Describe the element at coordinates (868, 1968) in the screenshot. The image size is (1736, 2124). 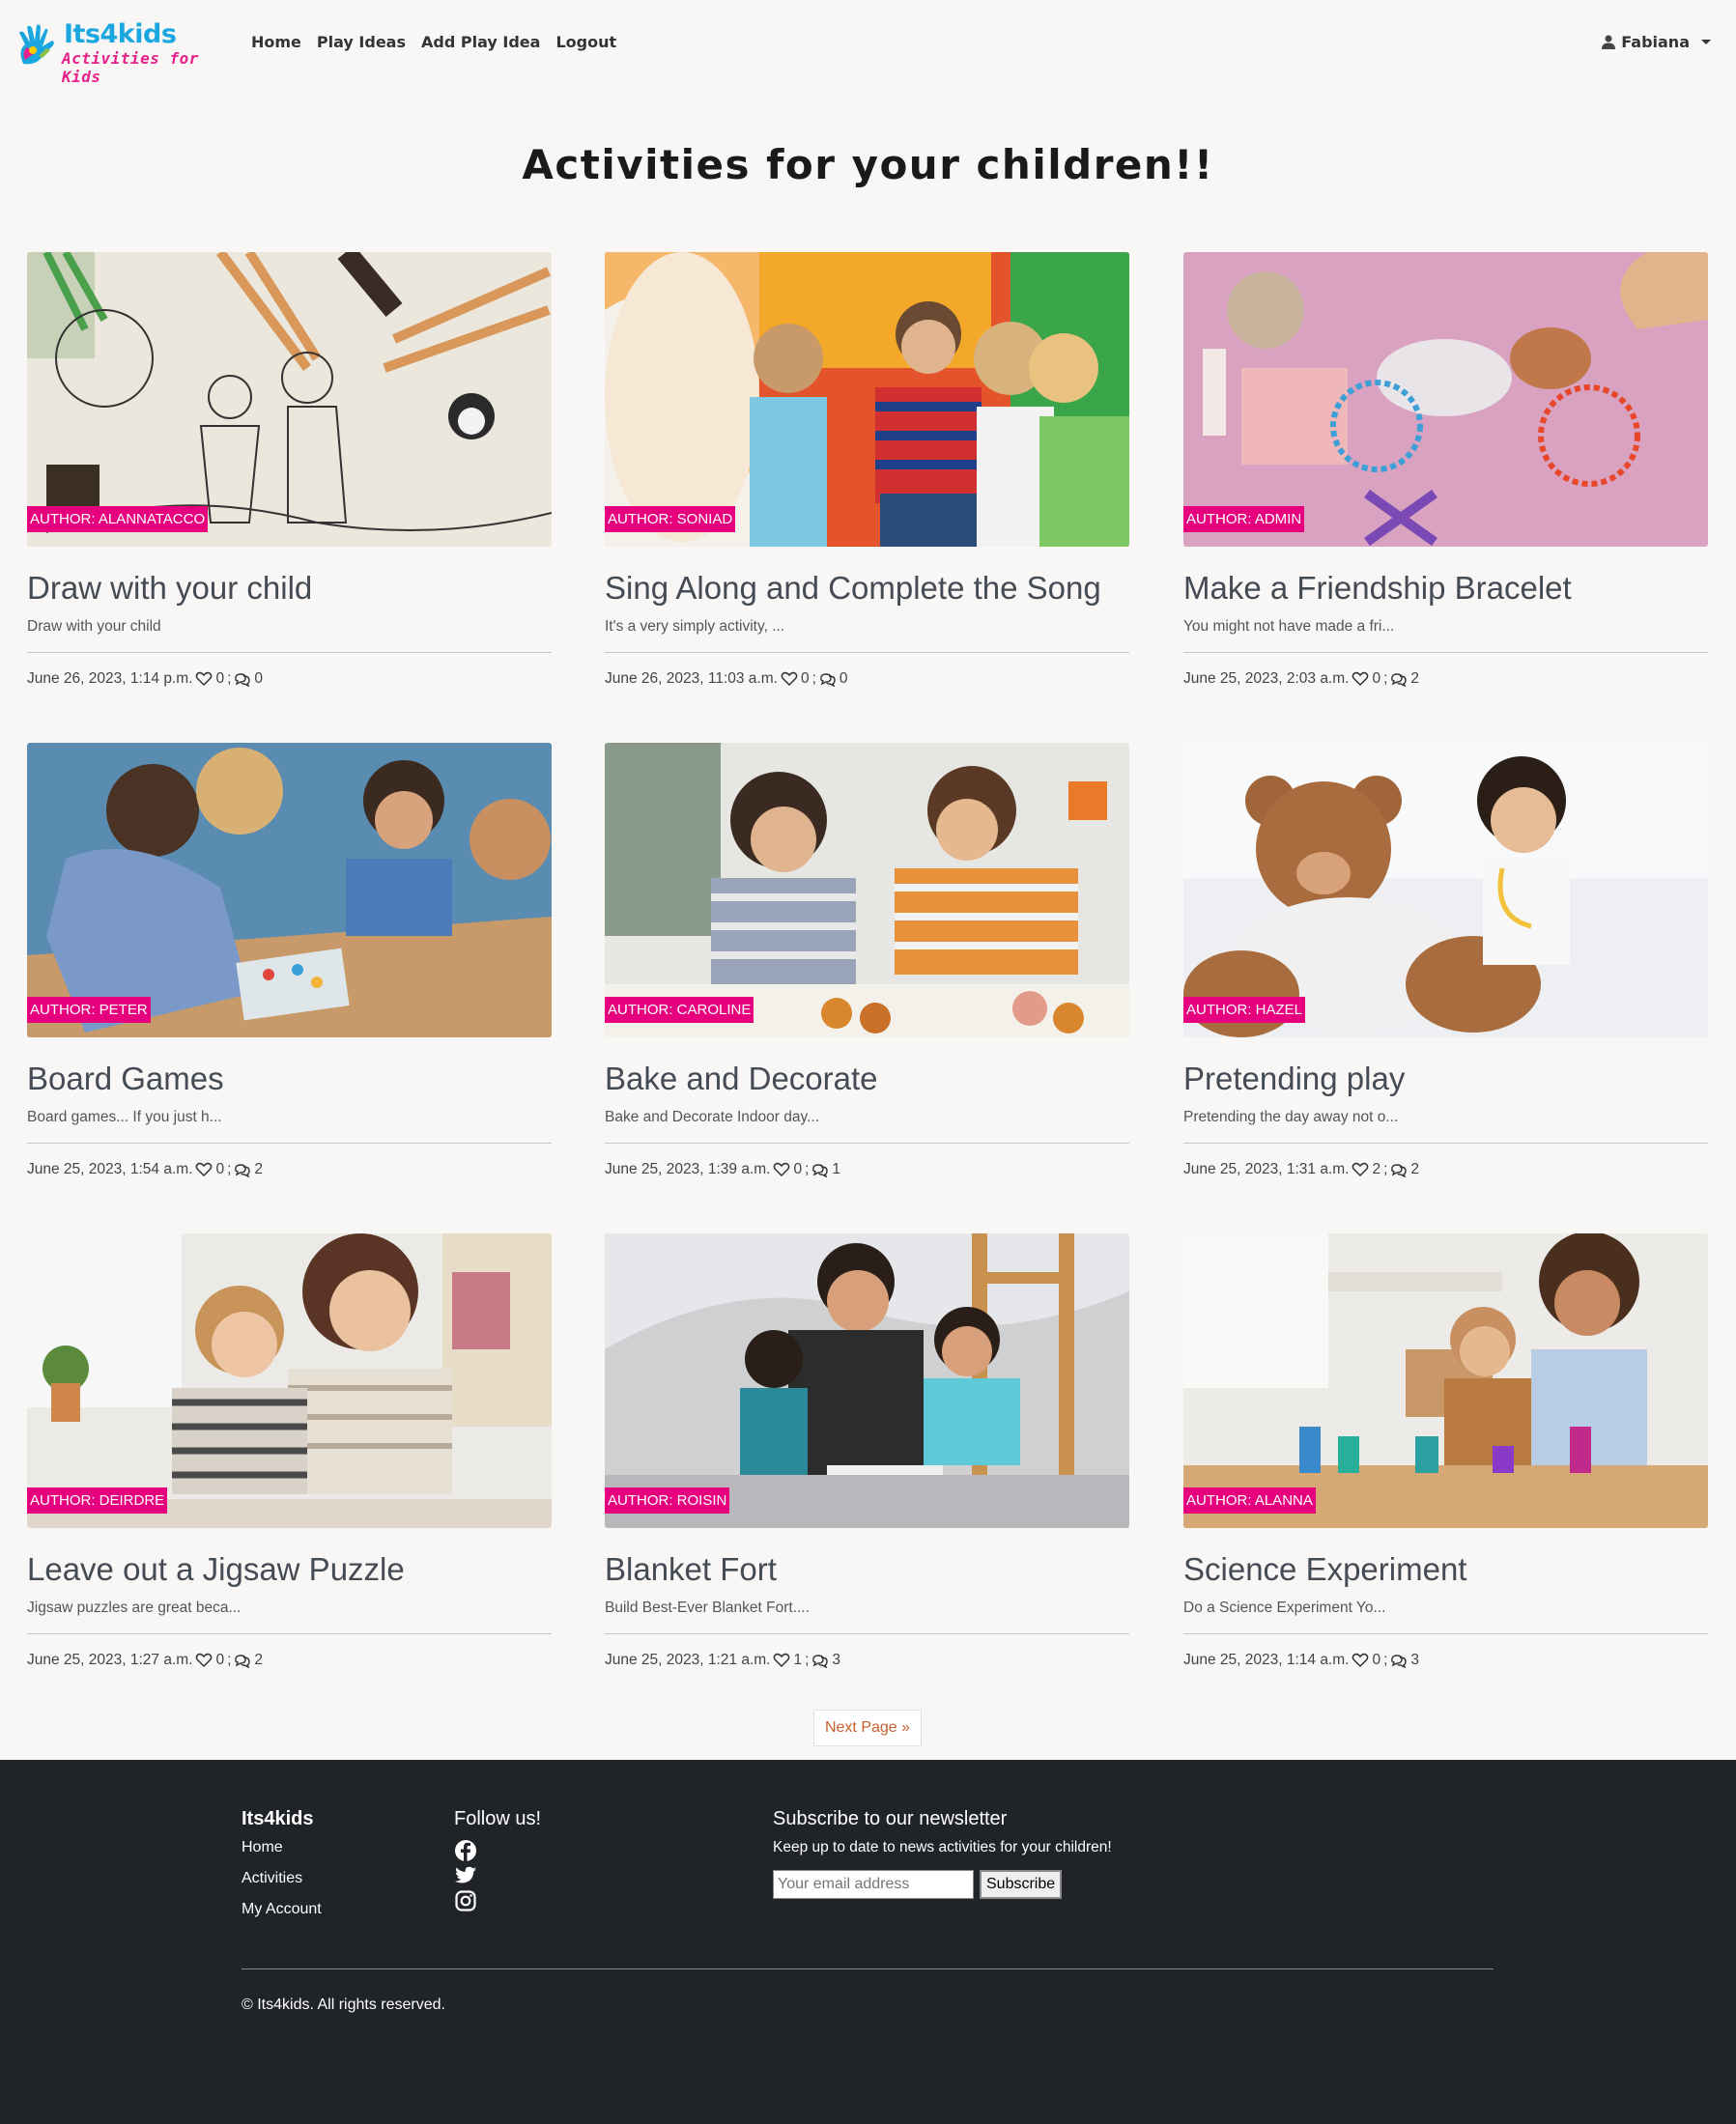
I see `footer-divider` at that location.